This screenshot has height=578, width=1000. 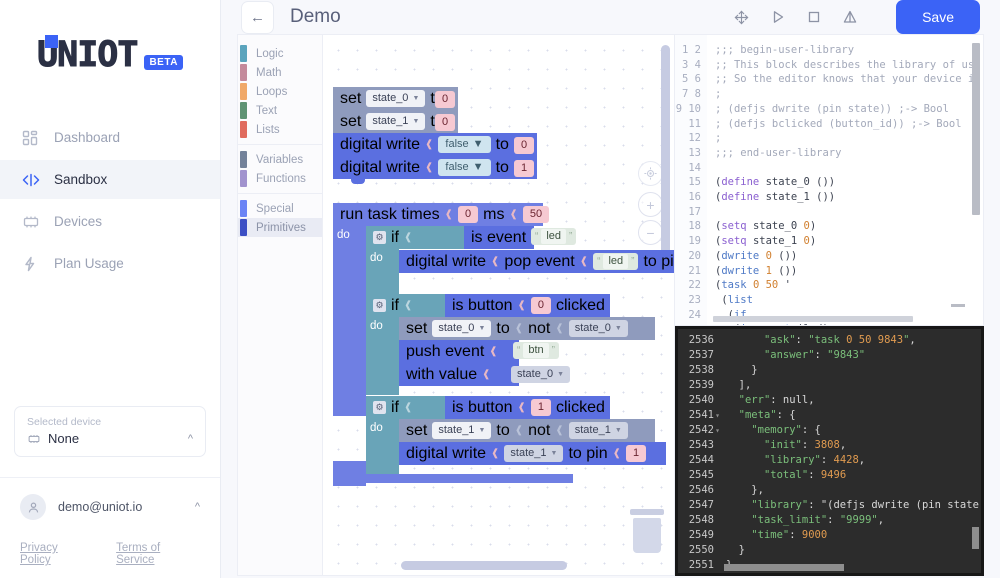 What do you see at coordinates (813, 319) in the screenshot?
I see `code-horizontal-scrollbar` at bounding box center [813, 319].